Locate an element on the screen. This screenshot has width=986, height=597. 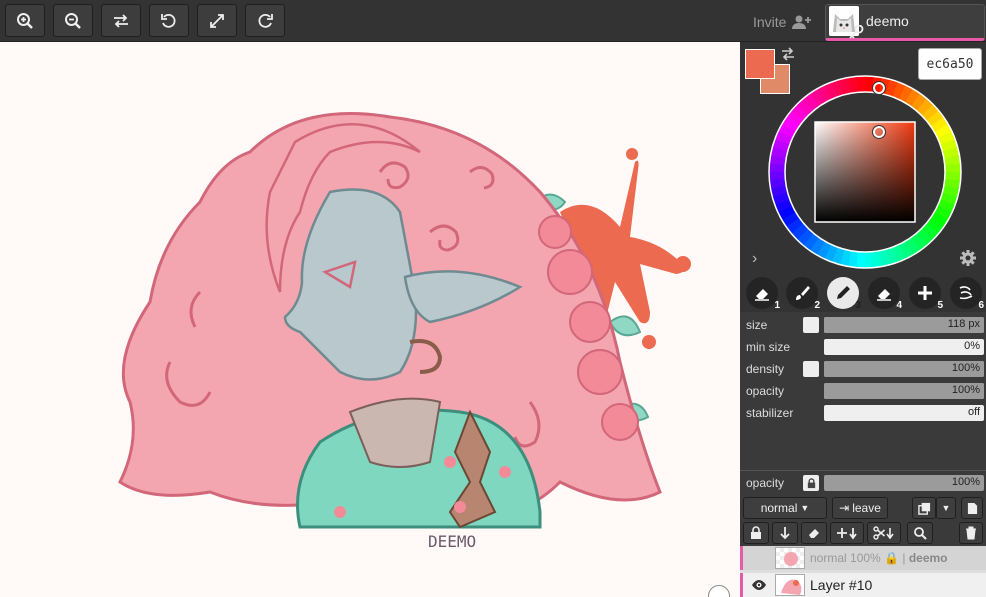
layer-menu-button: ▼ is located at coordinates (946, 508).